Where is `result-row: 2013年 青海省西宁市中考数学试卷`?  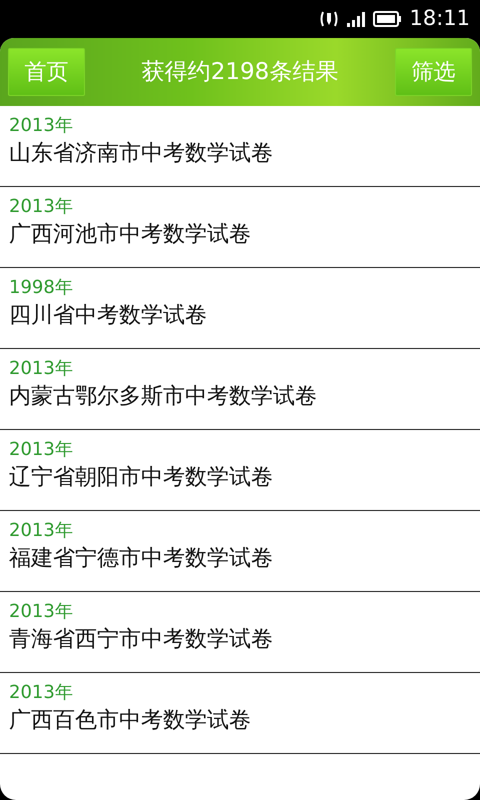
result-row: 2013年 青海省西宁市中考数学试卷 is located at coordinates (240, 632).